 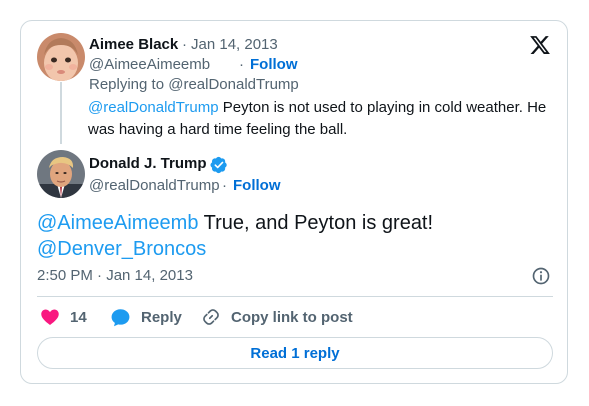 I want to click on replying-to-handle: @realDonaldTrump, so click(x=233, y=84).